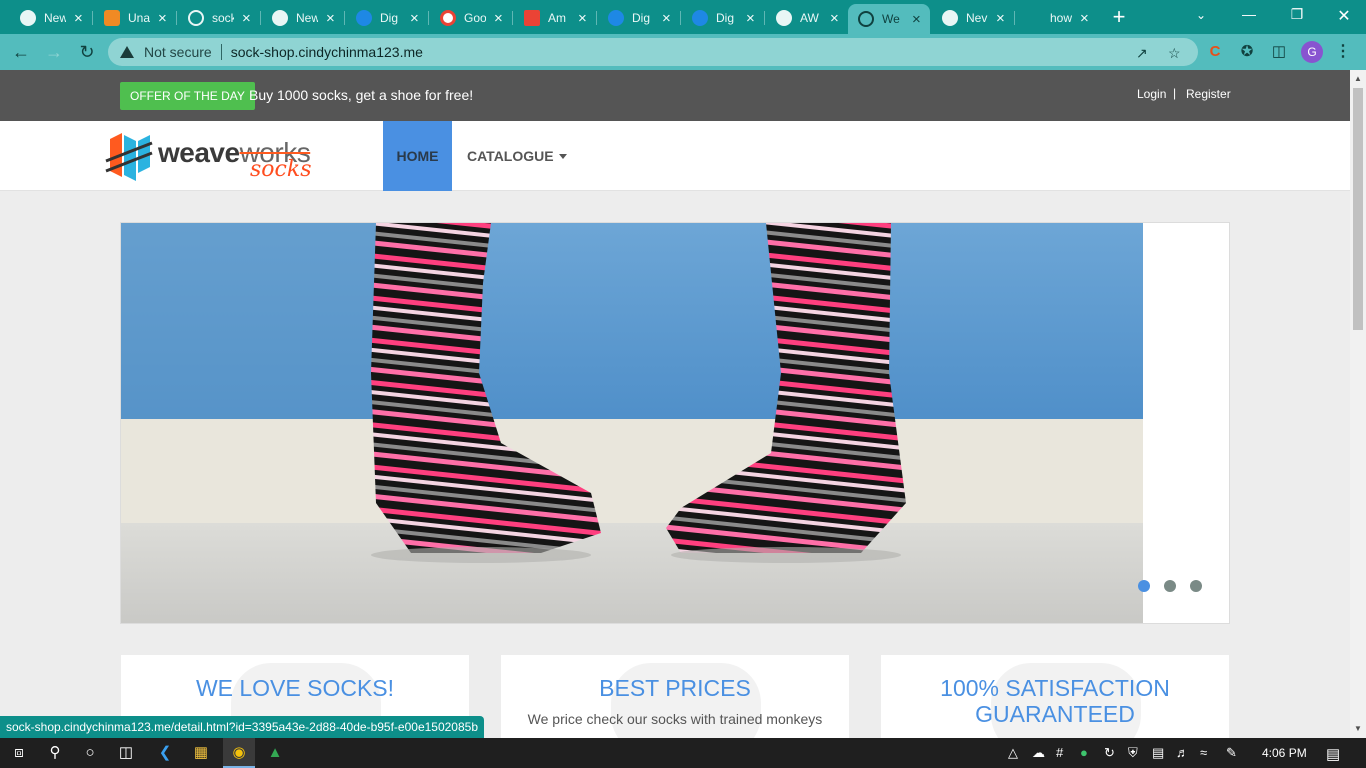 This screenshot has width=1366, height=768. What do you see at coordinates (809, 18) in the screenshot?
I see `tab-title: AW` at bounding box center [809, 18].